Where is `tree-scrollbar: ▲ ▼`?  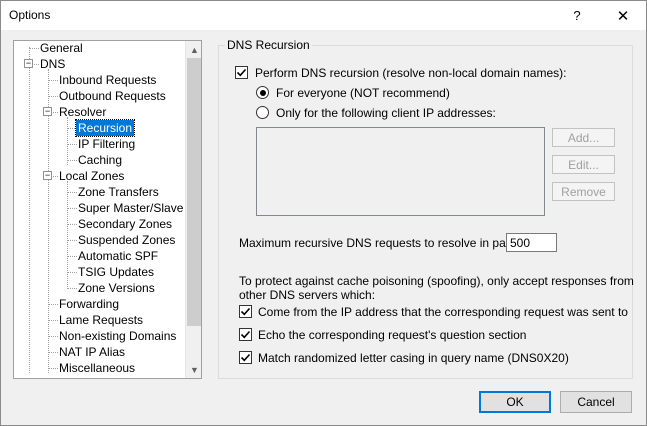
tree-scrollbar: ▲ ▼ is located at coordinates (193, 209).